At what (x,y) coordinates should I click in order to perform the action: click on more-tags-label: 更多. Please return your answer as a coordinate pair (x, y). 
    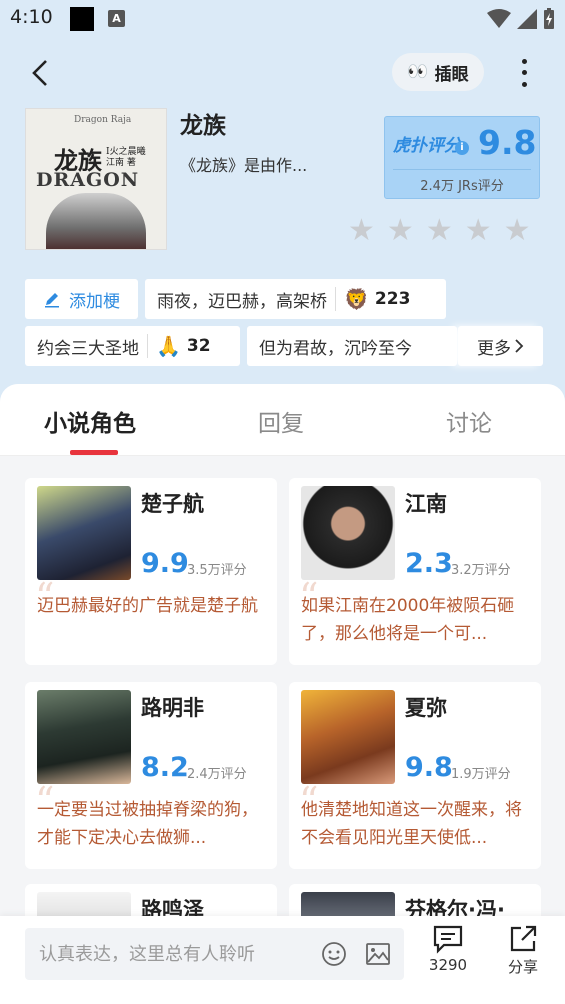
    Looking at the image, I should click on (494, 348).